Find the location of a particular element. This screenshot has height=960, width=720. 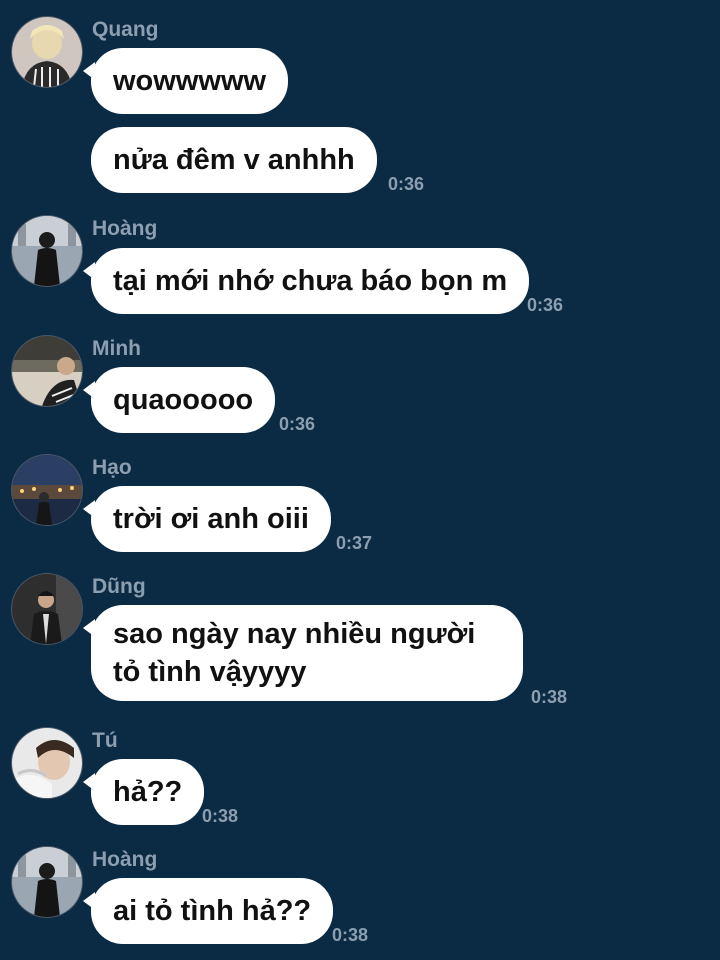

message-timestamp: 0:37 is located at coordinates (354, 543).